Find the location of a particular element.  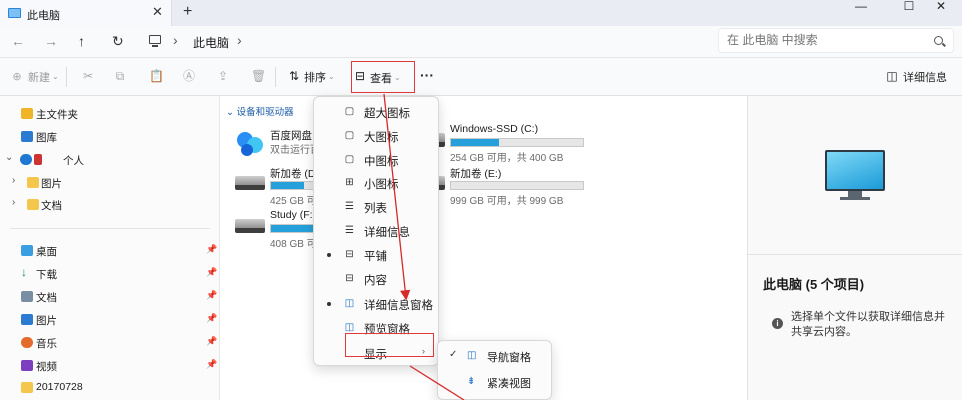

close-window-button: ✕ is located at coordinates (940, 7).